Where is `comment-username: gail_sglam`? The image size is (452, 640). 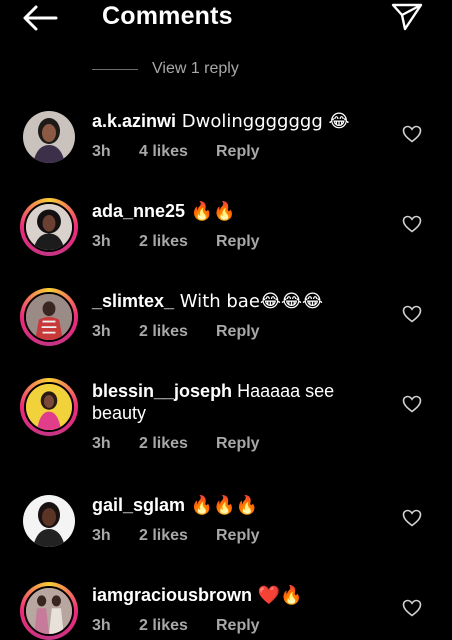
comment-username: gail_sglam is located at coordinates (138, 505).